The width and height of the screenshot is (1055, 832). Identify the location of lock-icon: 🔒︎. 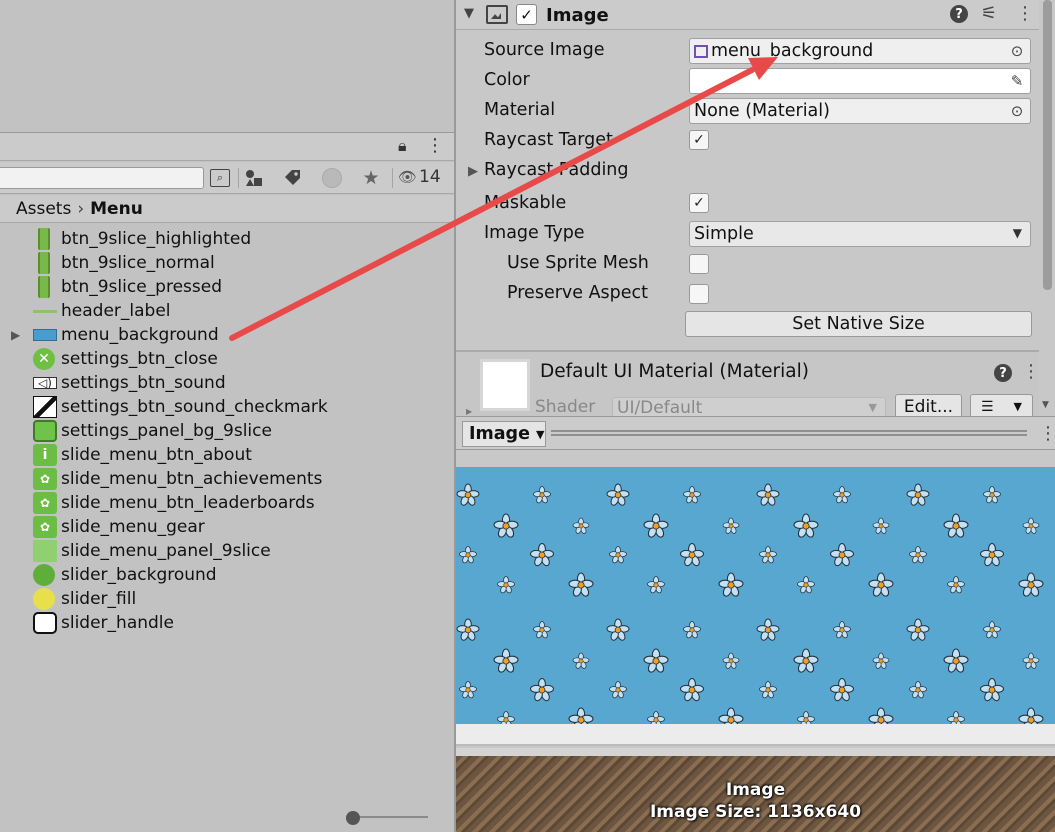
(402, 146).